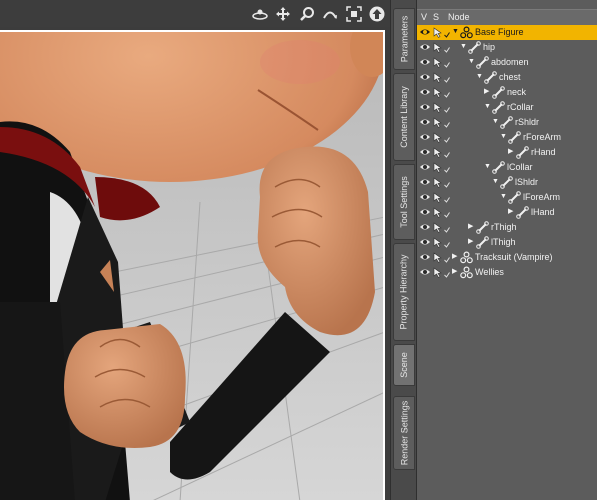 The image size is (597, 500). What do you see at coordinates (517, 92) in the screenshot?
I see `scene-node-label: neck` at bounding box center [517, 92].